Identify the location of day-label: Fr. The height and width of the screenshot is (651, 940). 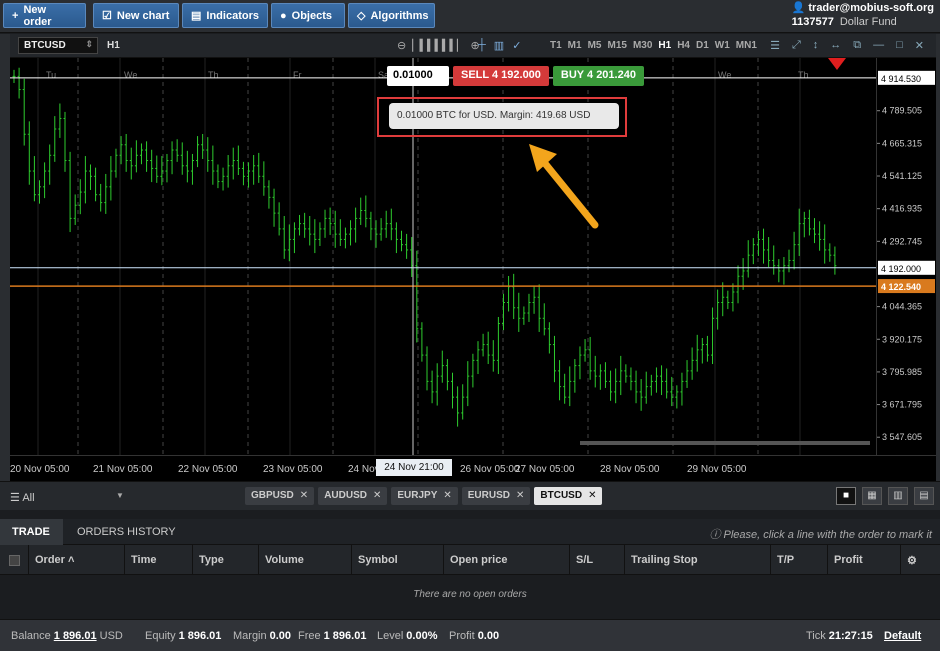
(297, 75).